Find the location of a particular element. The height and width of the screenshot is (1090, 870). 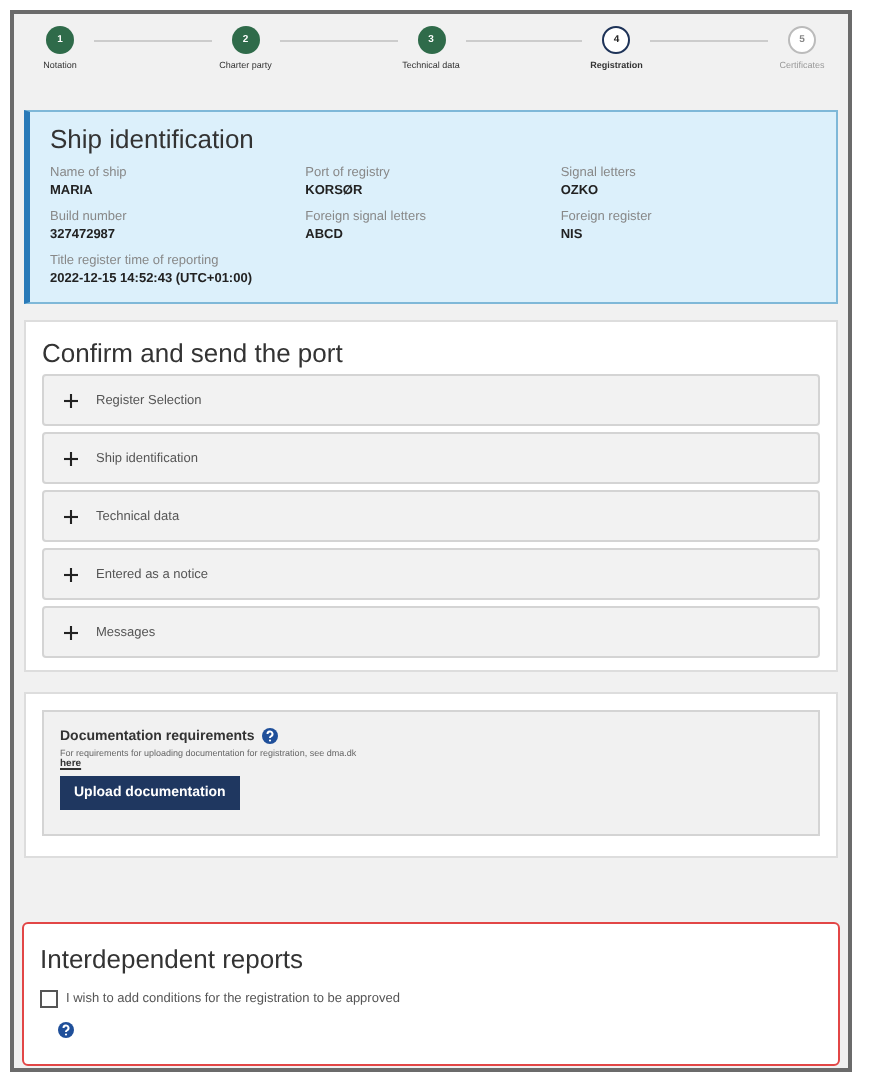

section-title: Confirm and send the port is located at coordinates (193, 353).